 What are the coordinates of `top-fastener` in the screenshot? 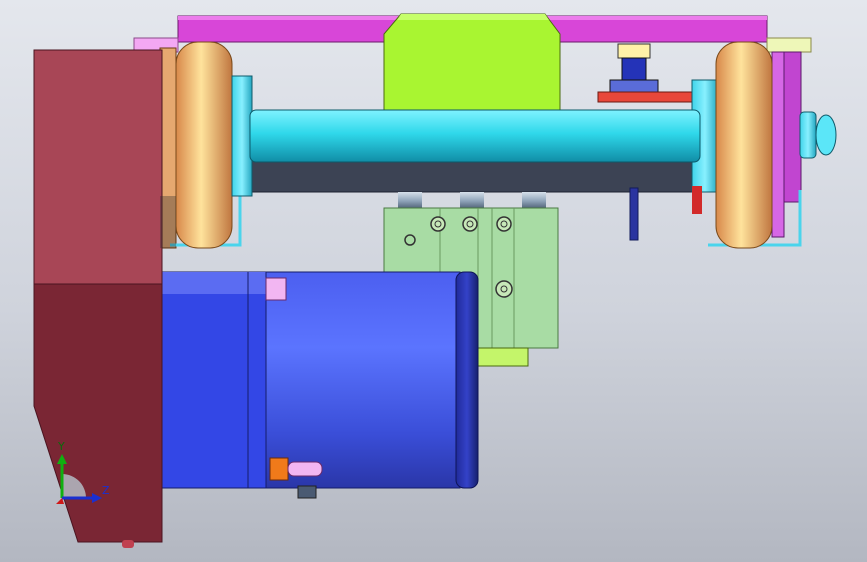 It's located at (645, 73).